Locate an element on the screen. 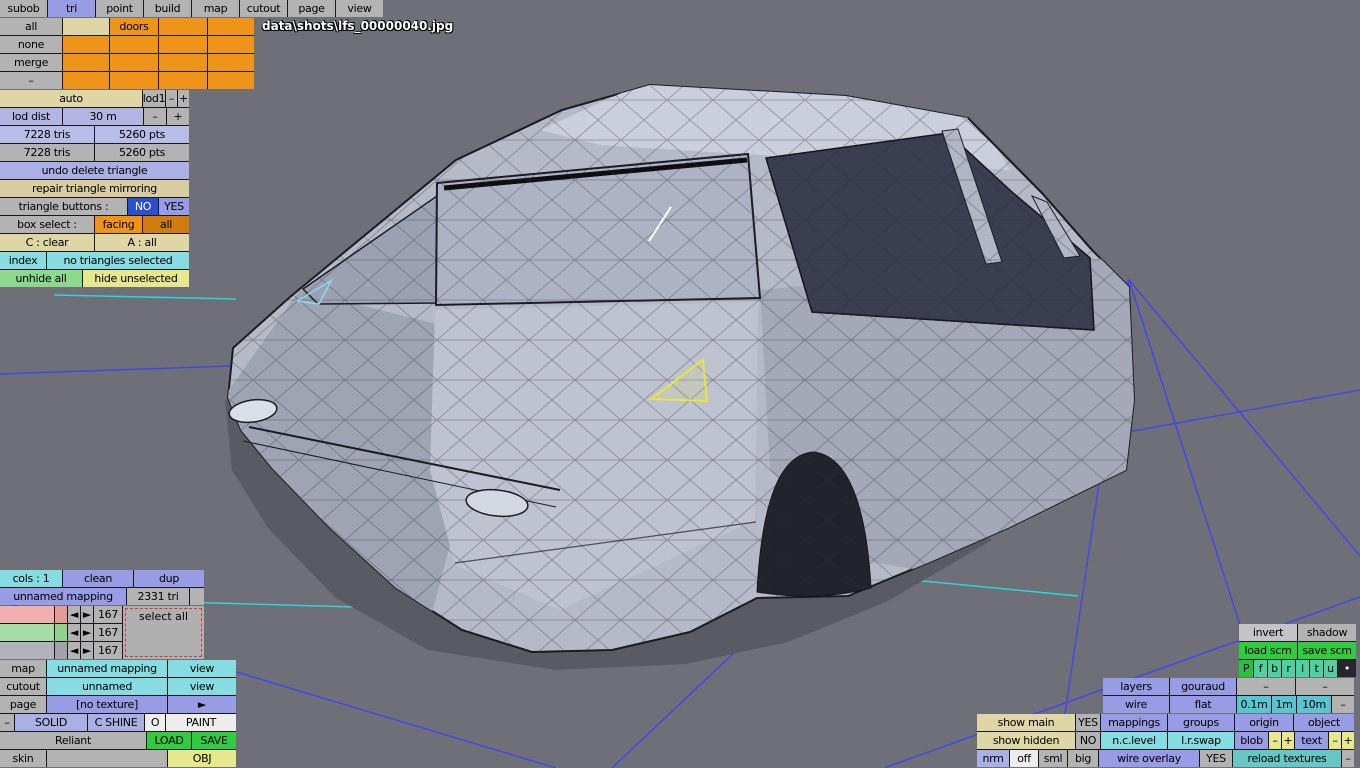  map-value-button: unnamed mapping is located at coordinates (107, 668).